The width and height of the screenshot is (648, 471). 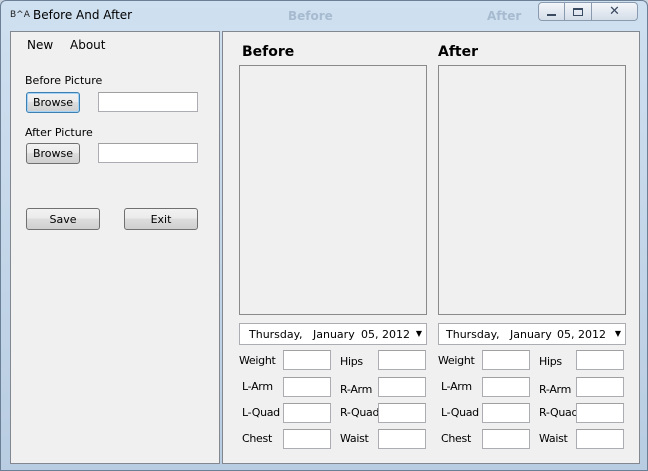 I want to click on before-path-input, so click(x=148, y=102).